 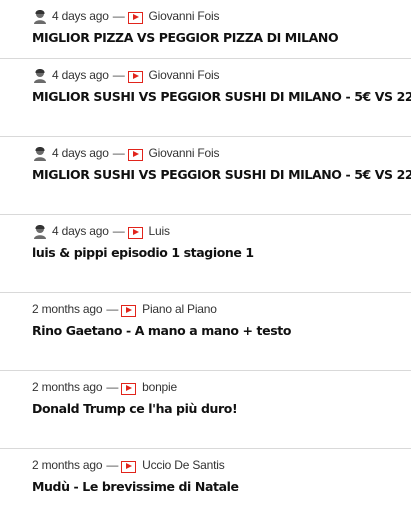 What do you see at coordinates (183, 465) in the screenshot?
I see `channel-name: Uccio De Santis` at bounding box center [183, 465].